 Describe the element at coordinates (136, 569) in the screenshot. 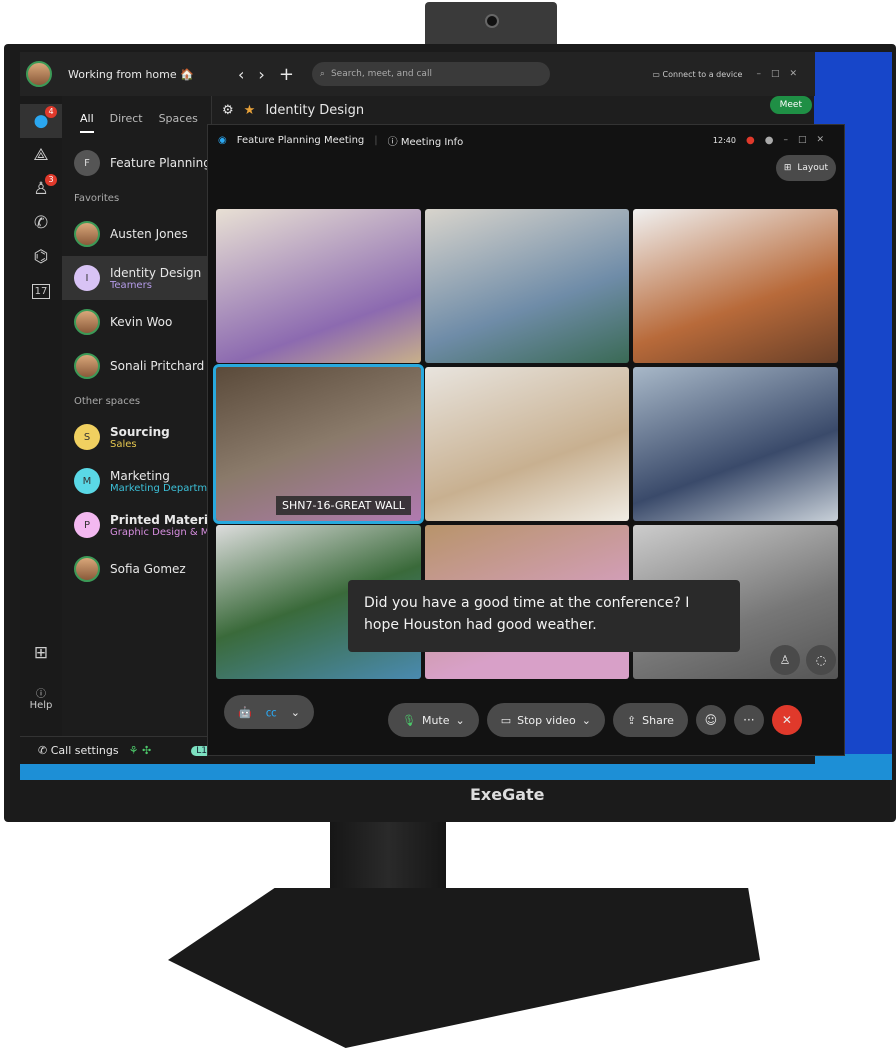

I see `list-item: Sofia Gomez` at that location.